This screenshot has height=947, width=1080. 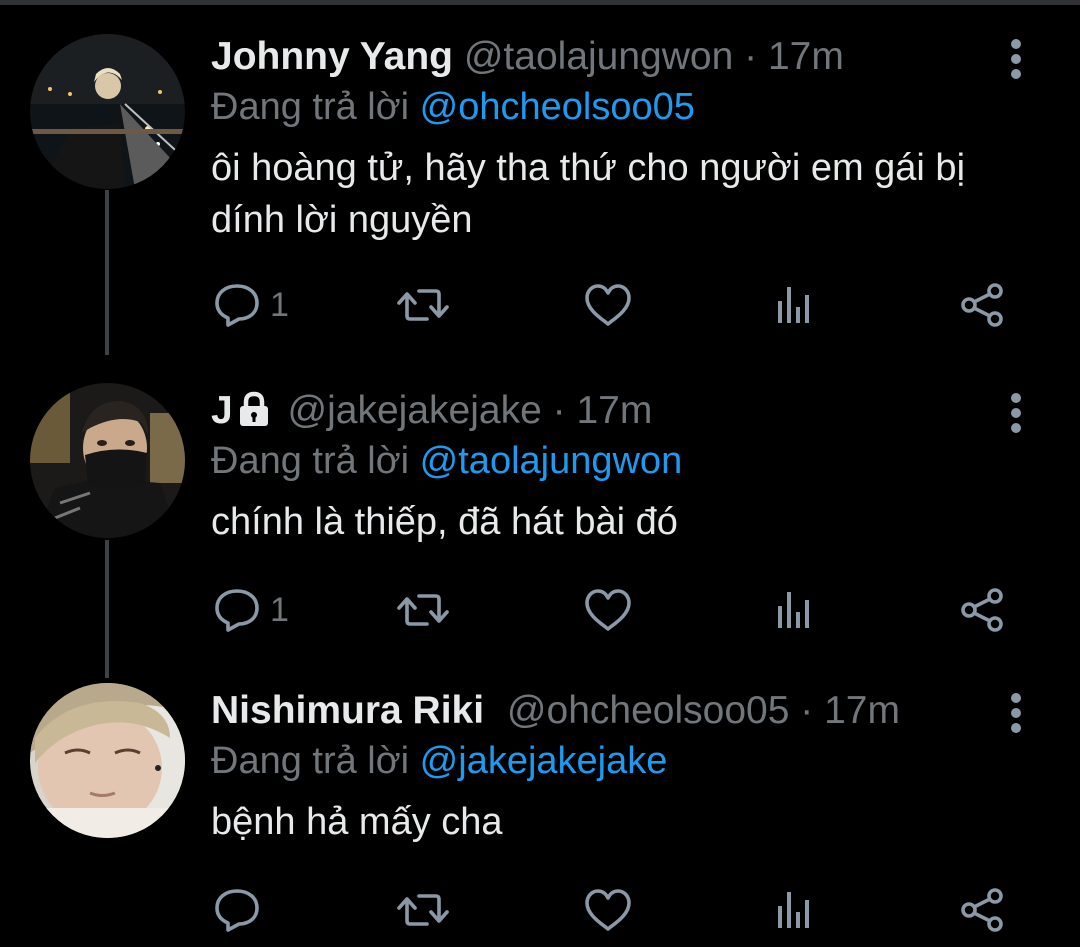 What do you see at coordinates (540, 910) in the screenshot?
I see `tweet-actions` at bounding box center [540, 910].